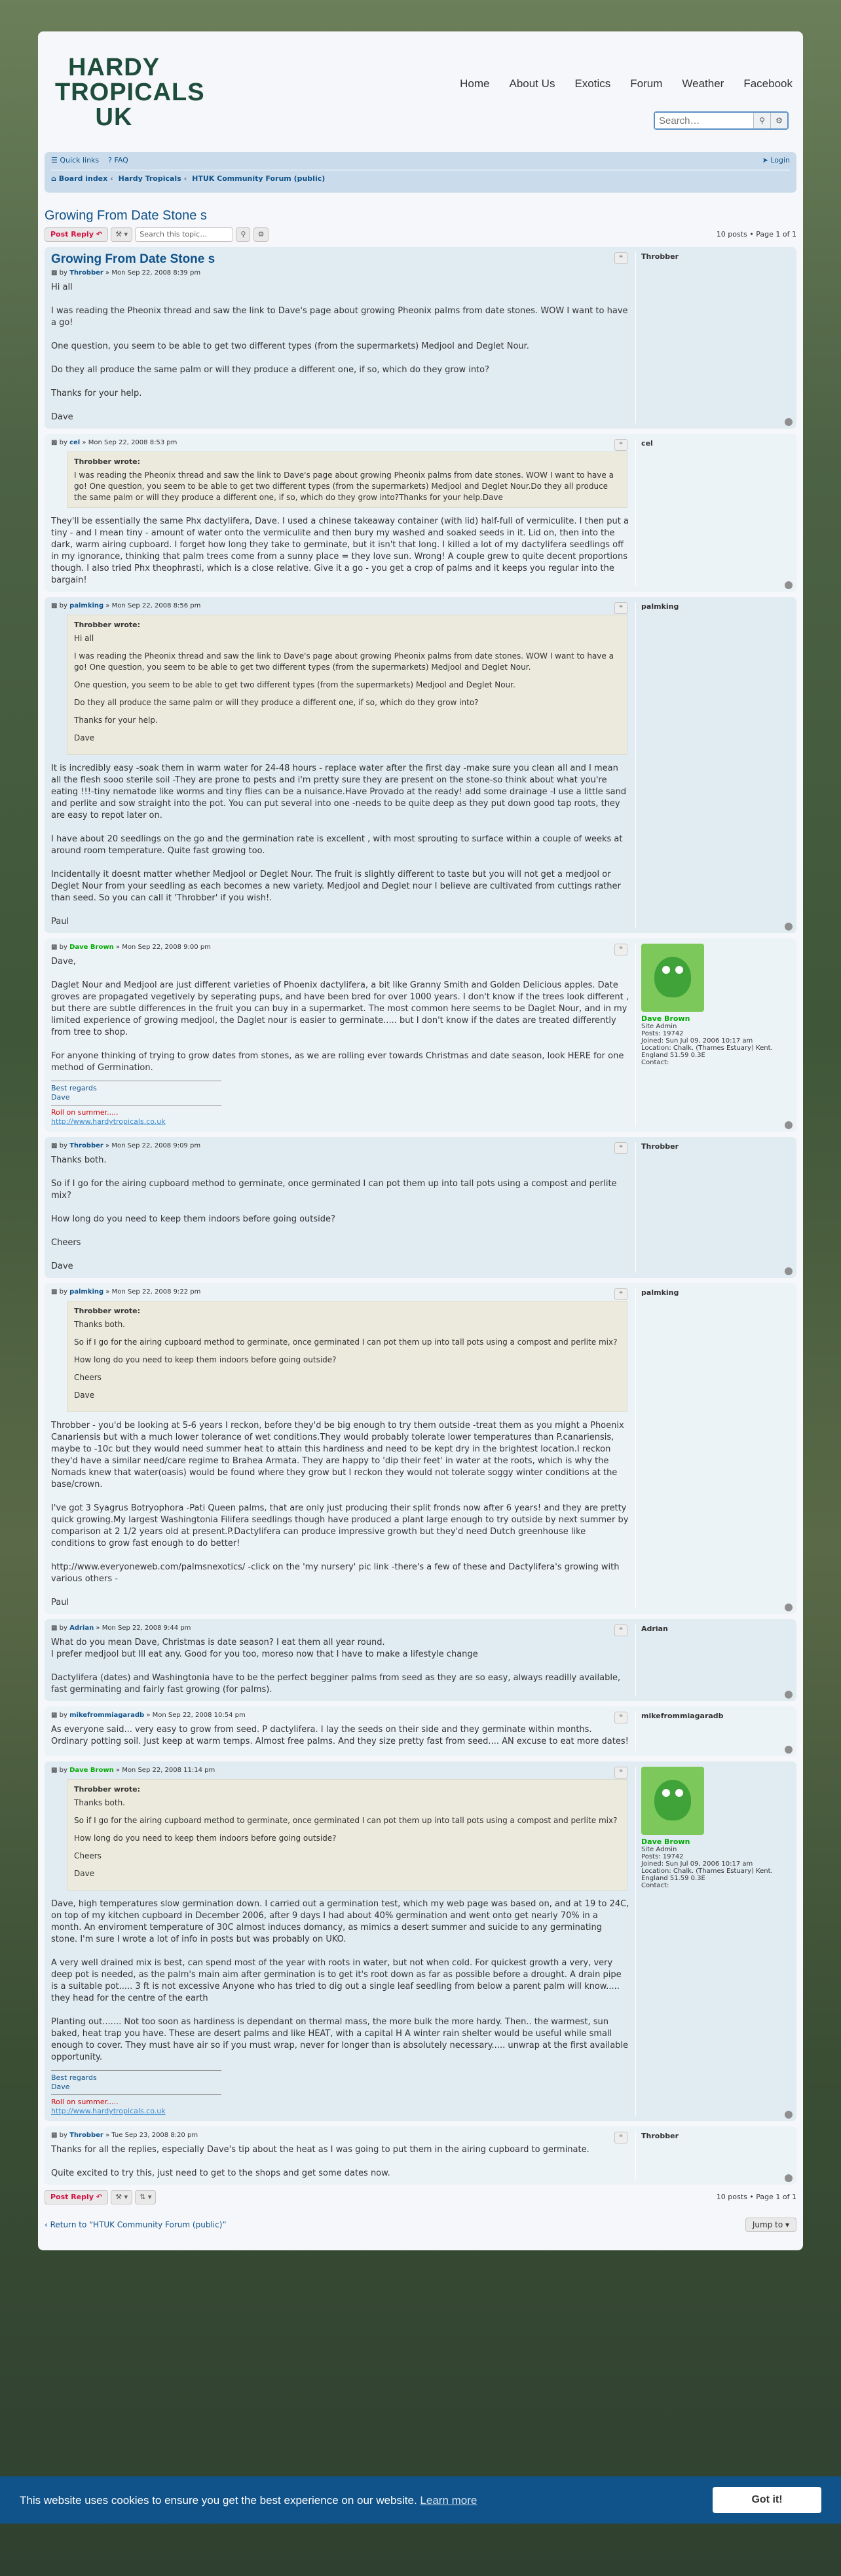  What do you see at coordinates (716, 1628) in the screenshot?
I see `profile-username: Adrian` at bounding box center [716, 1628].